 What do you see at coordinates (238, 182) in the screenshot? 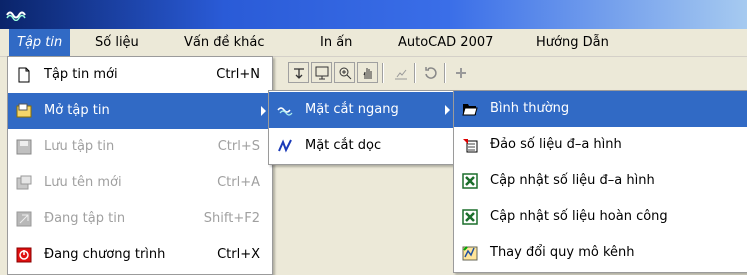
I see `menu-item-shortcut: Ctrl+A` at bounding box center [238, 182].